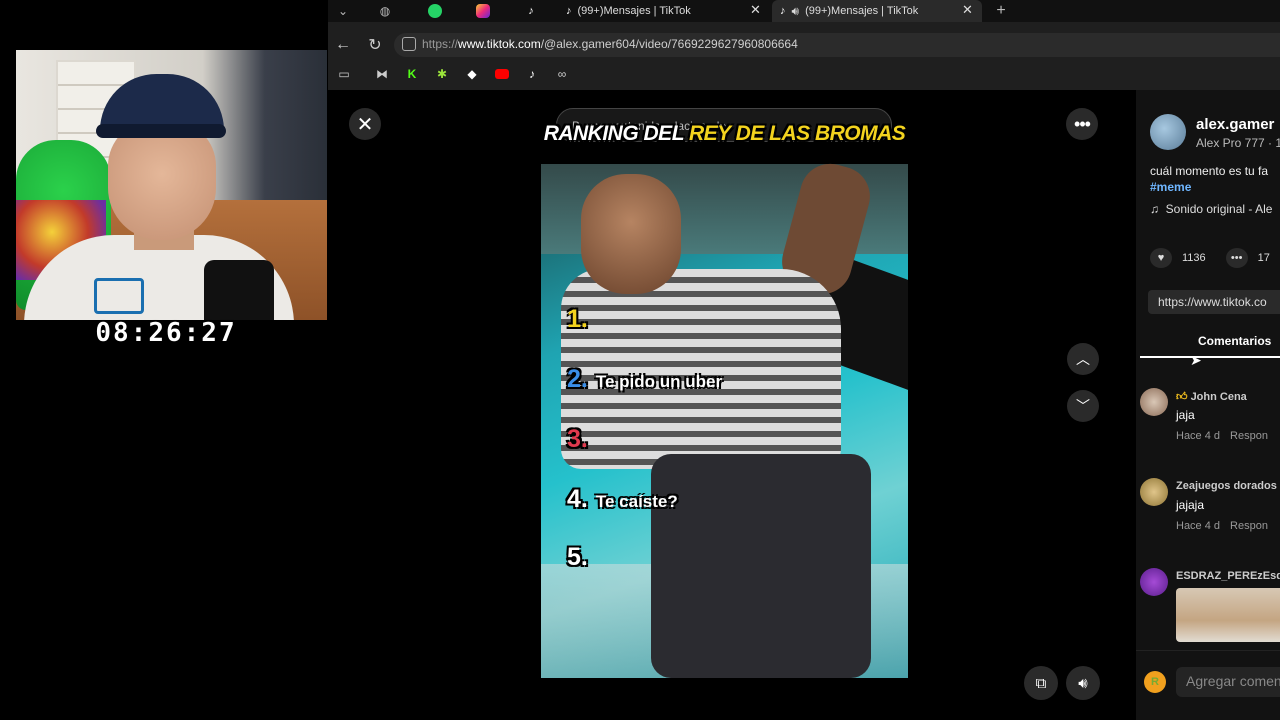  Describe the element at coordinates (531, 11) in the screenshot. I see `pinned-tab-tiktok: ♪` at that location.